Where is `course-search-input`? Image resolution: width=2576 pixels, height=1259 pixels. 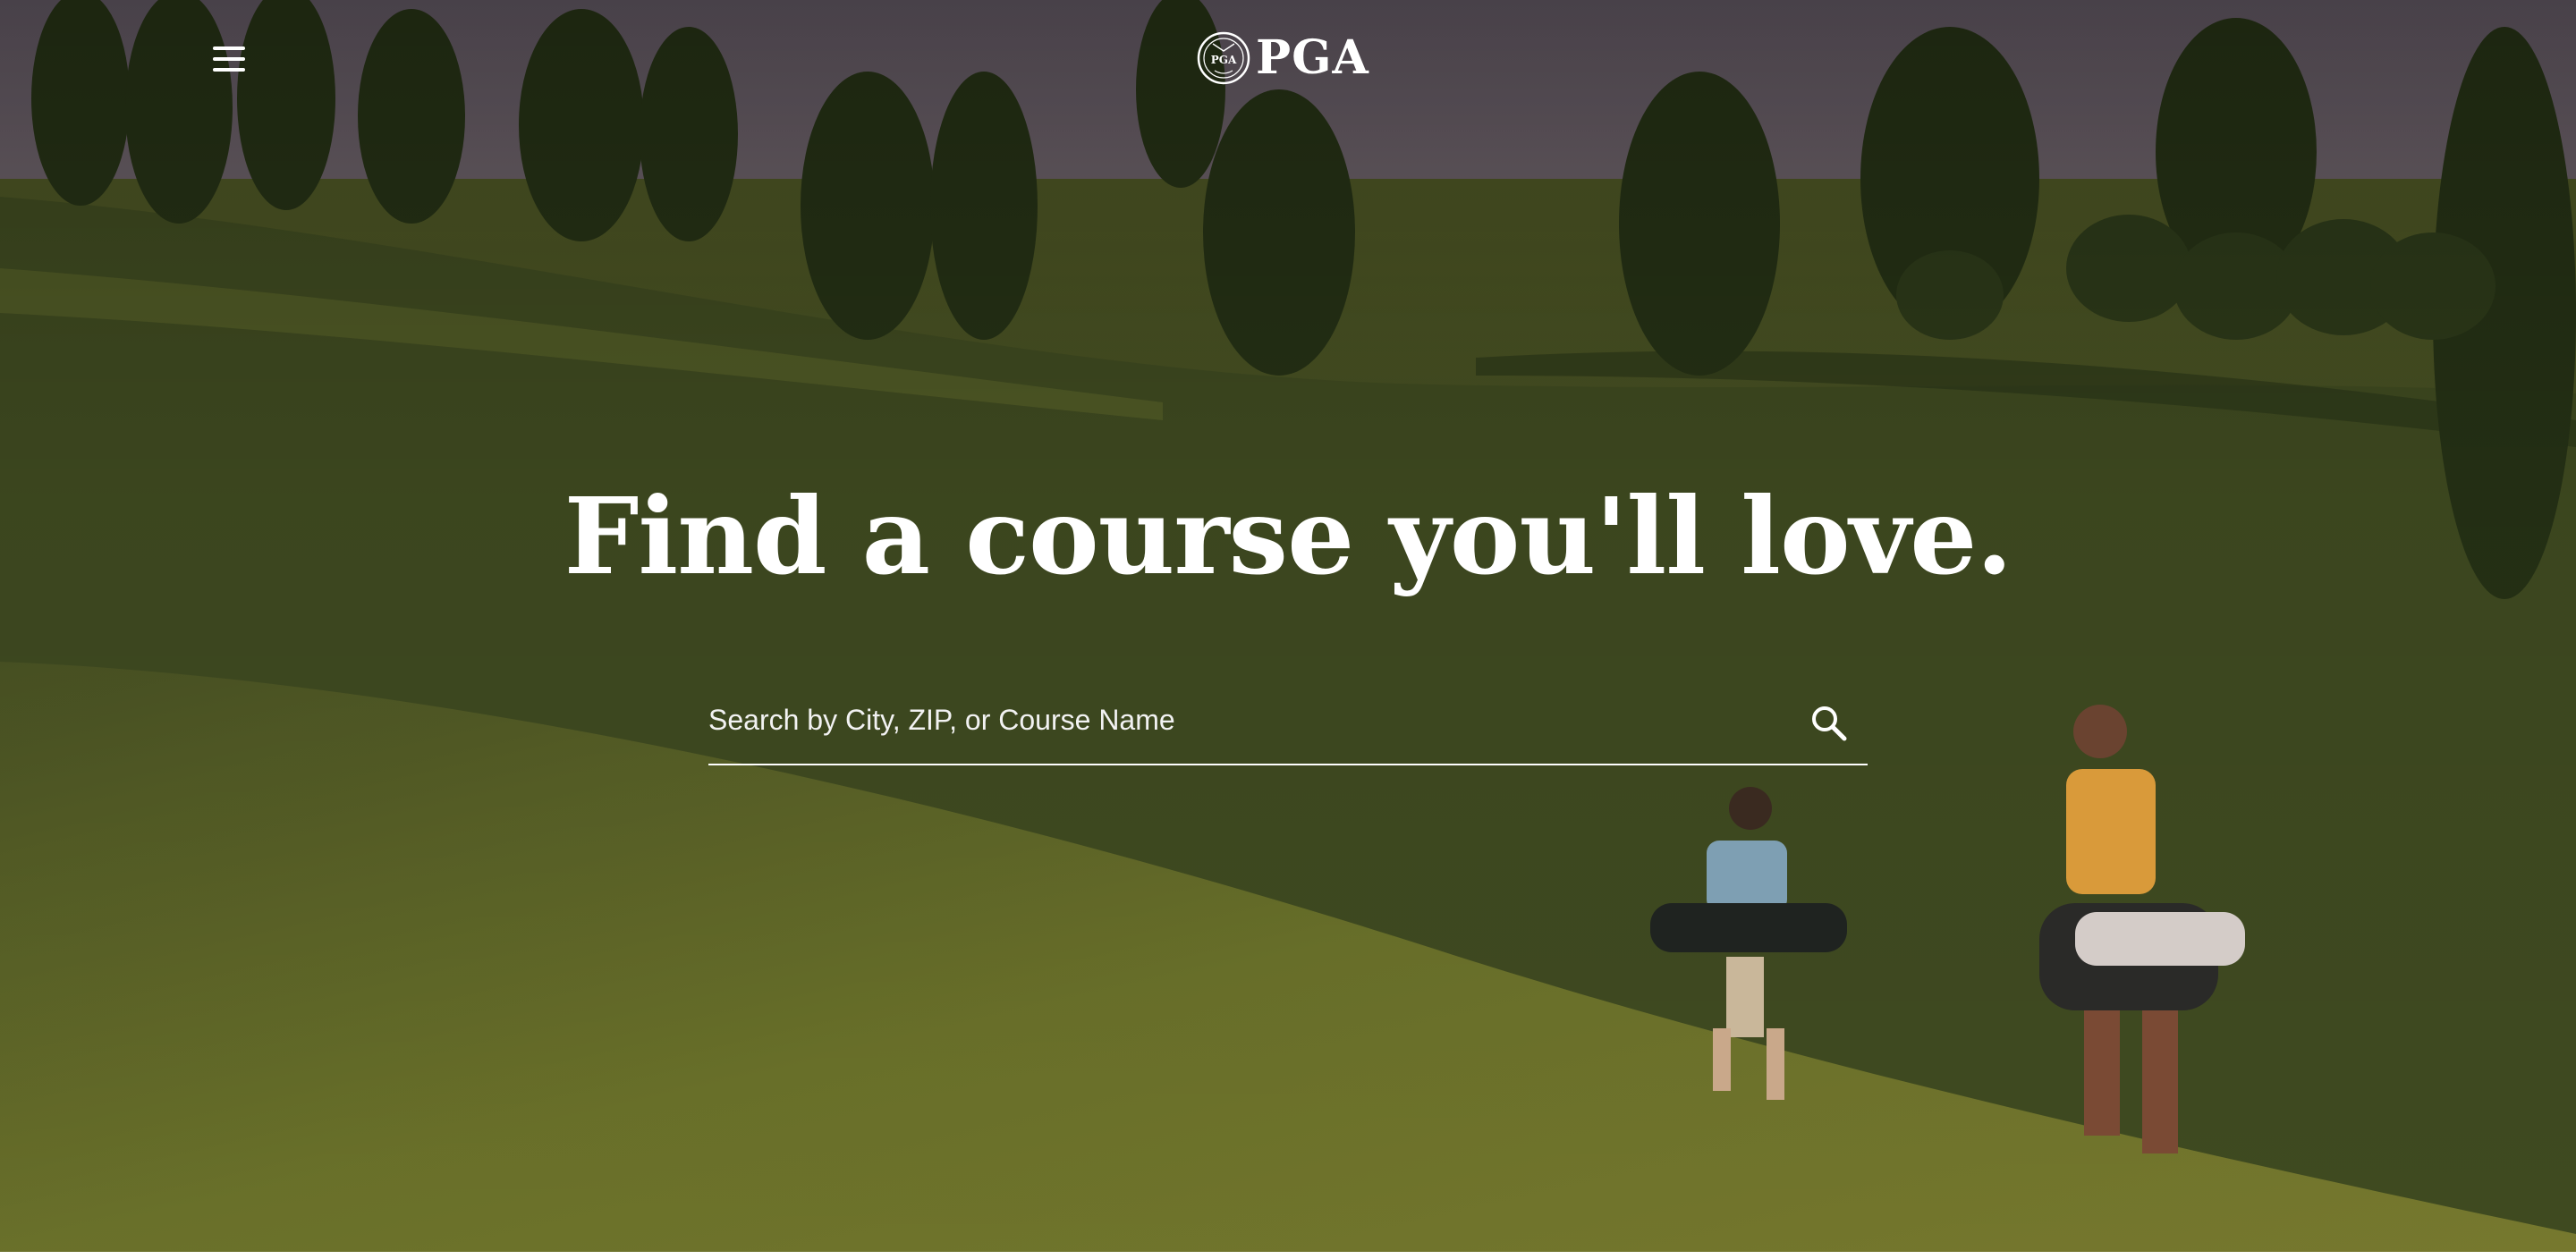 course-search-input is located at coordinates (1236, 720).